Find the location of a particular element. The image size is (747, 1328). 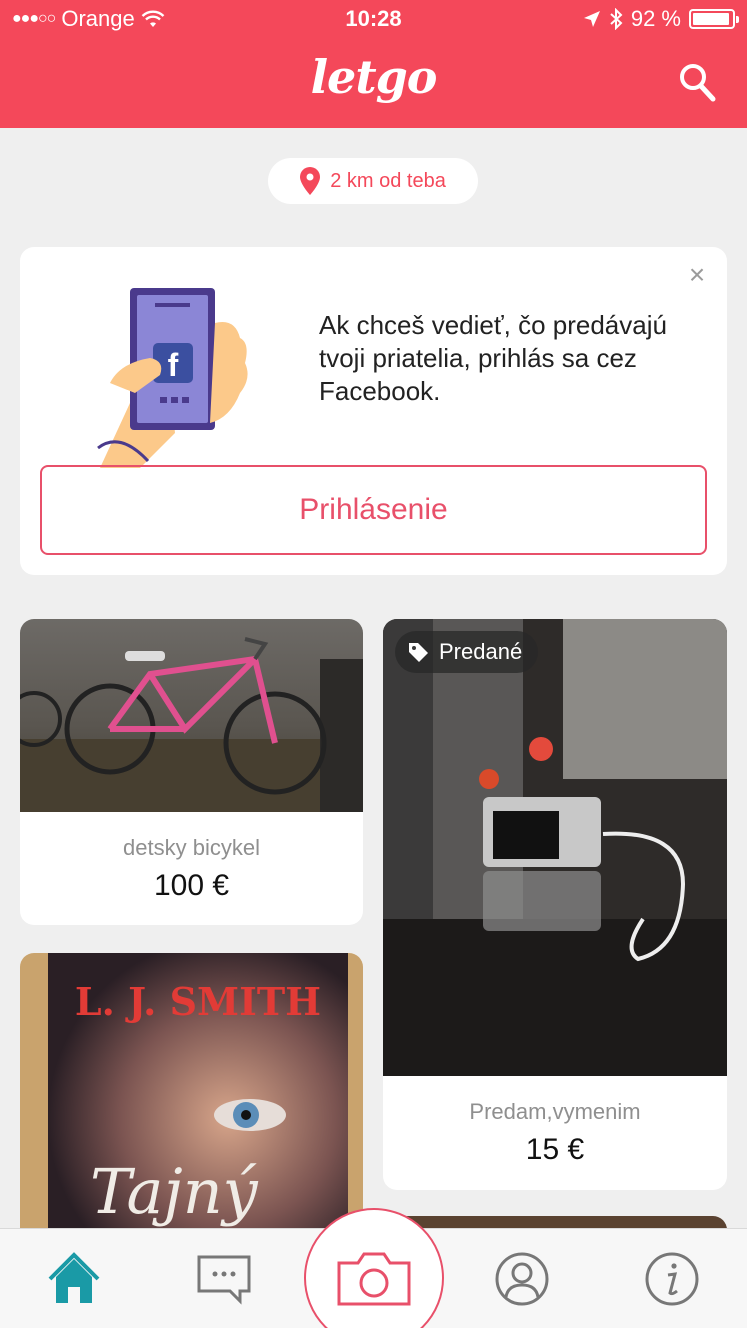

profile-icon is located at coordinates (522, 1279).